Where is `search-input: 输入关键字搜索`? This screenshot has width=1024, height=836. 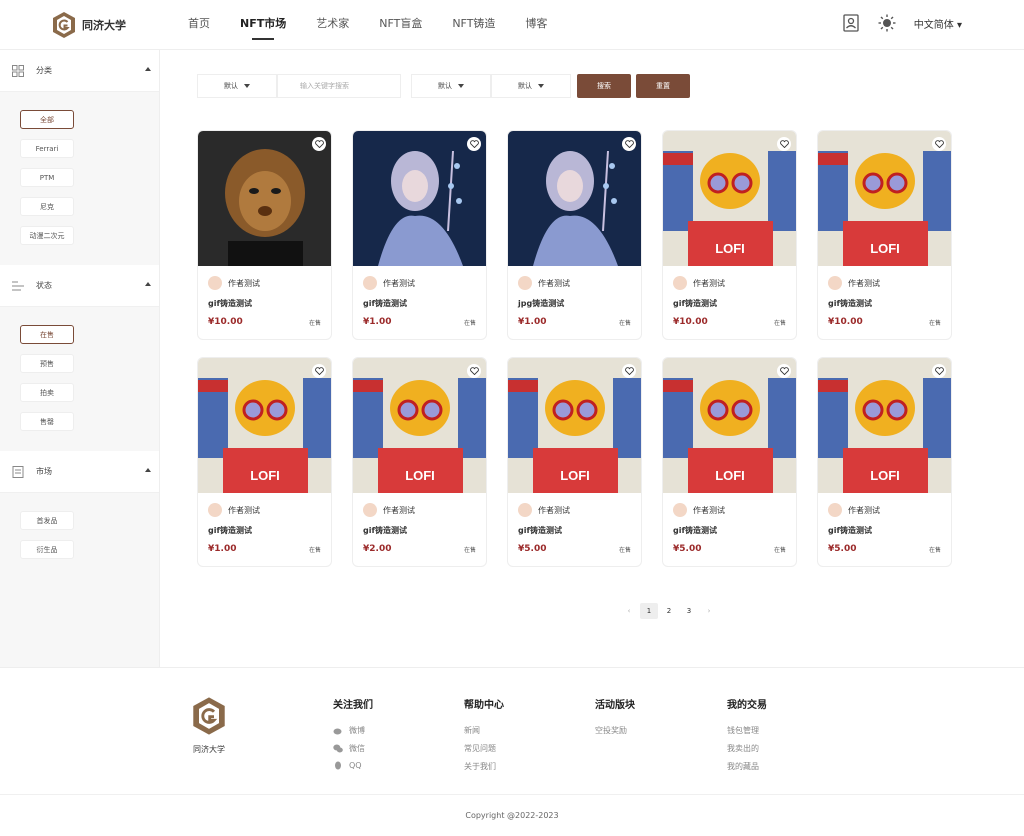
search-input: 输入关键字搜索 is located at coordinates (339, 86).